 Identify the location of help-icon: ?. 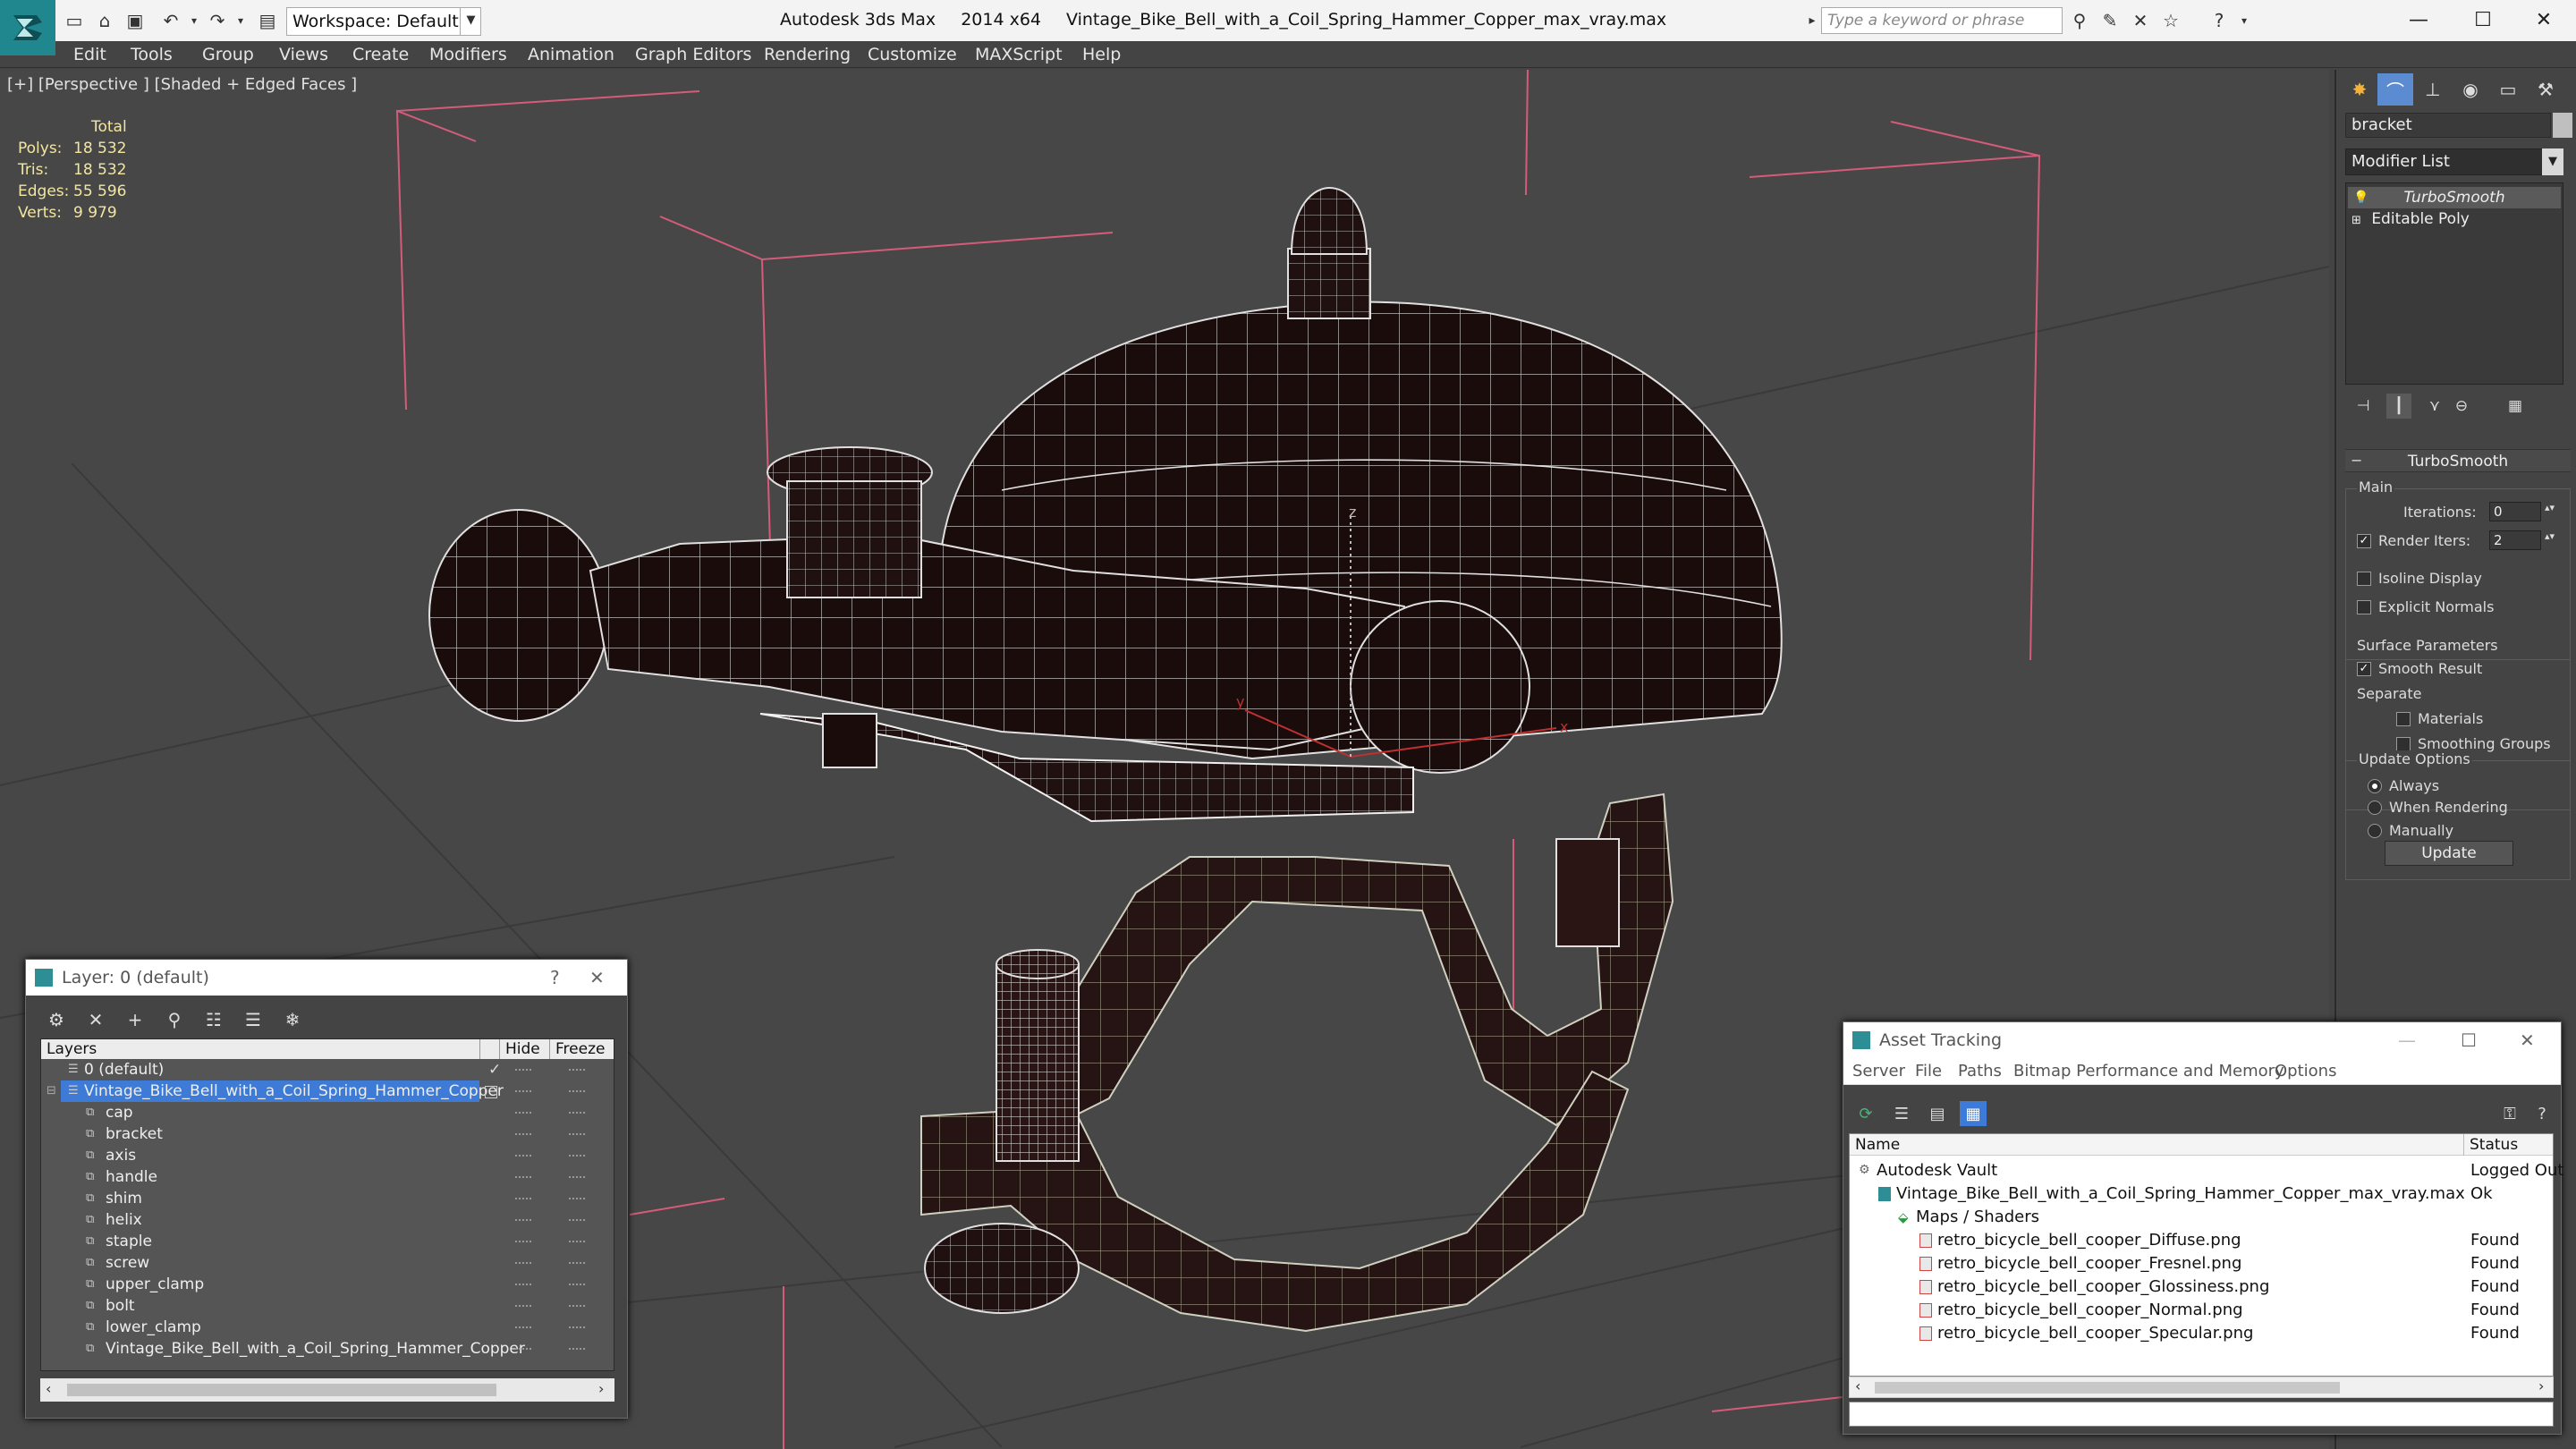
(2219, 20).